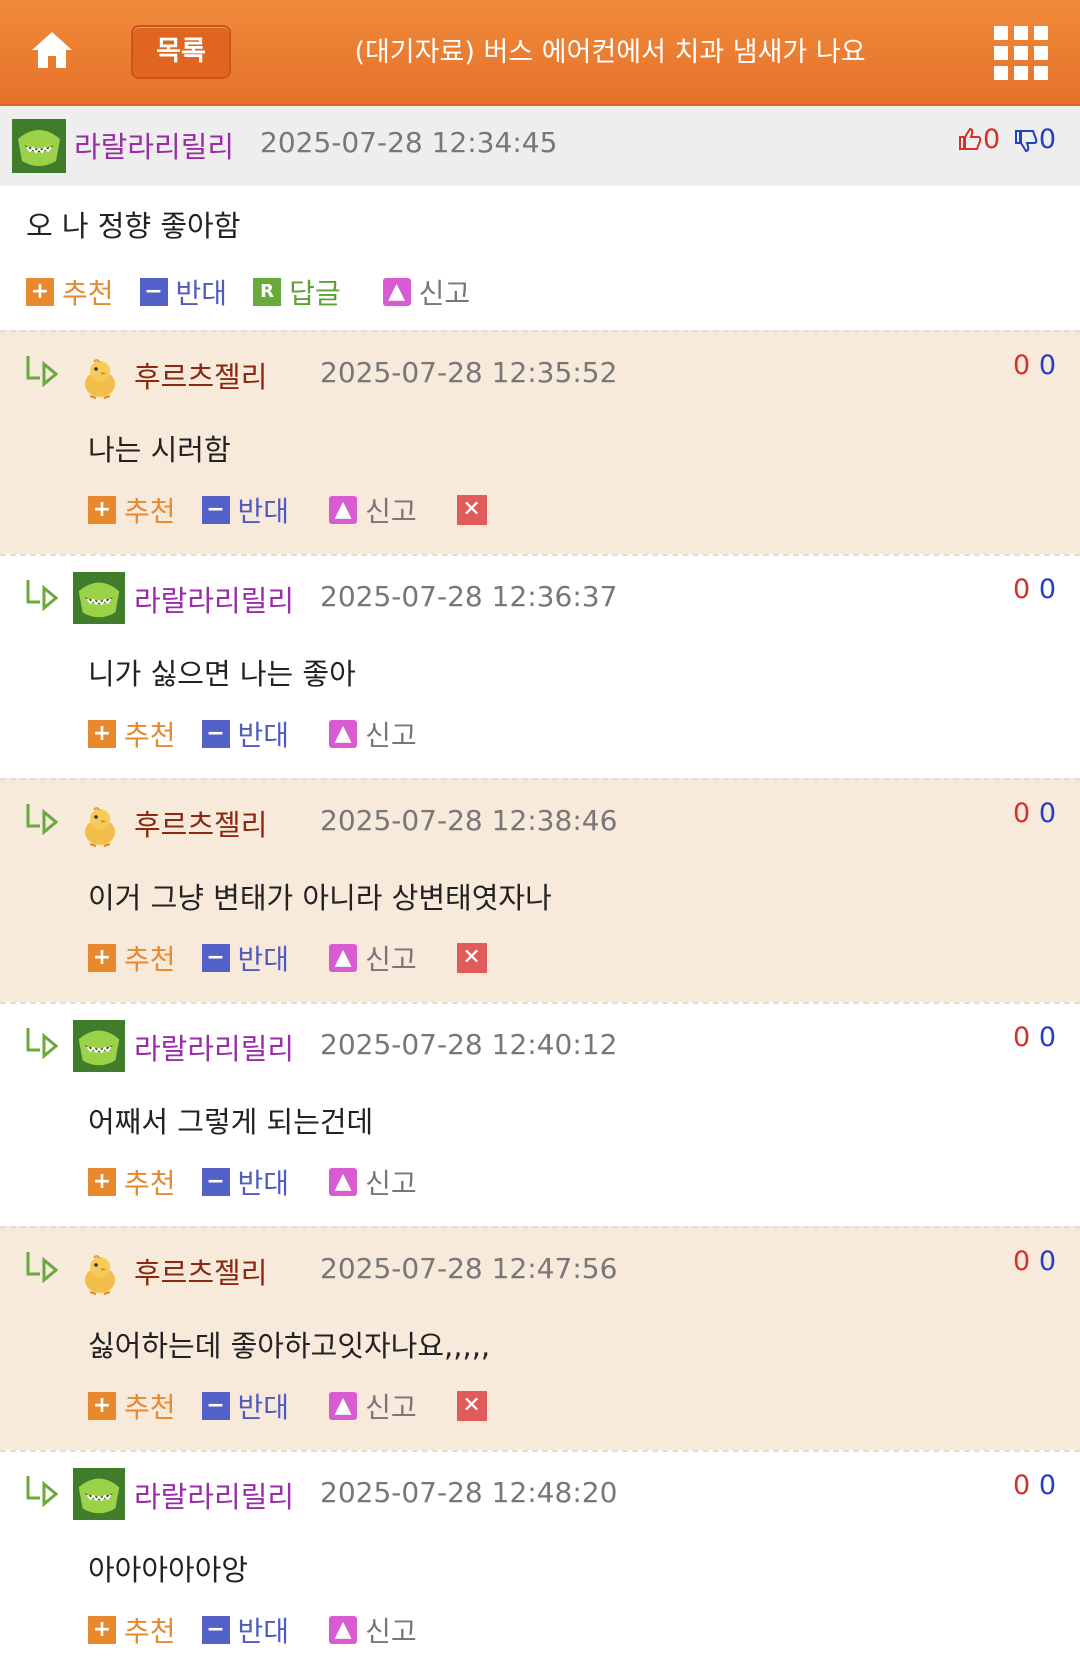 Image resolution: width=1080 pixels, height=1674 pixels. I want to click on post-author-bar: 라랄라리릴리 2025-07-28 12:34:45 0 0, so click(540, 146).